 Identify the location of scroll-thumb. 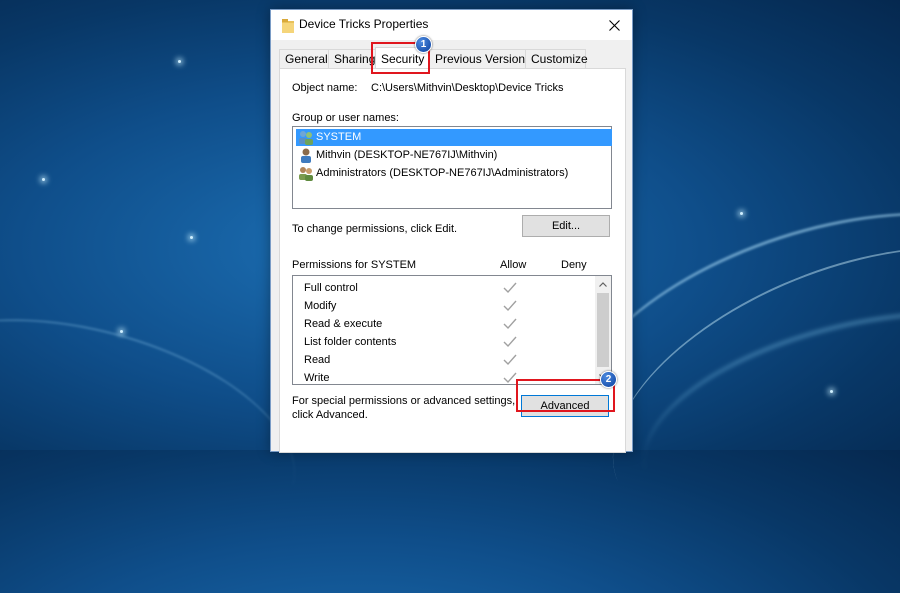
(603, 330).